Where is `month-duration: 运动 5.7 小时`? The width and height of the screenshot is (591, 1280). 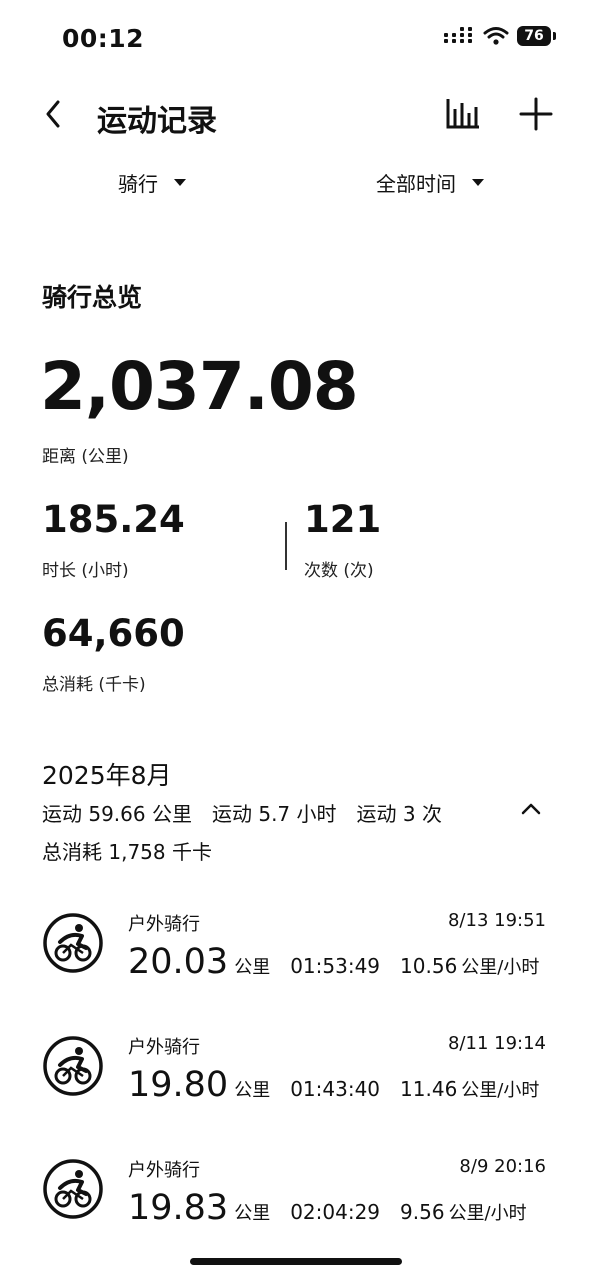
month-duration: 运动 5.7 小时 is located at coordinates (274, 814).